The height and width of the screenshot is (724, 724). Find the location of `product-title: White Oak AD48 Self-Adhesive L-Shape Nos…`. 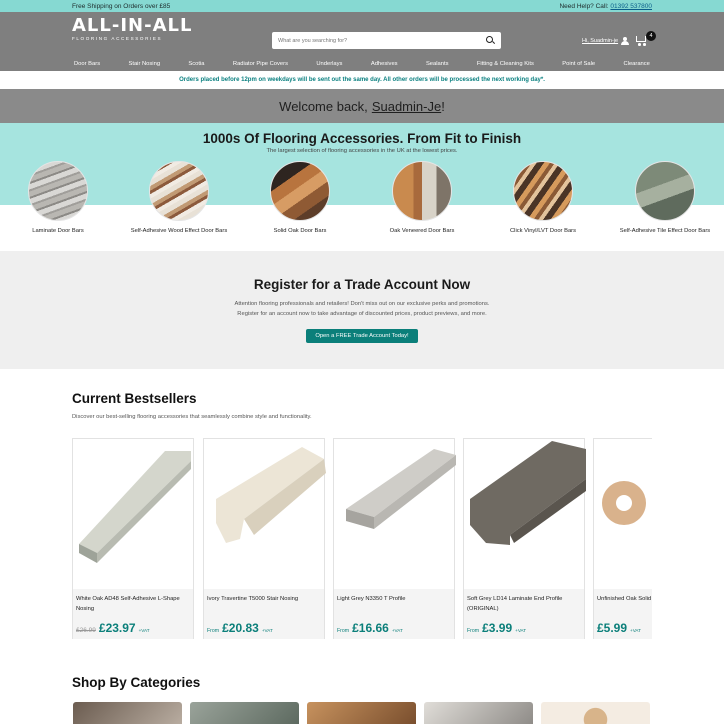

product-title: White Oak AD48 Self-Adhesive L-Shape Nos… is located at coordinates (128, 604).